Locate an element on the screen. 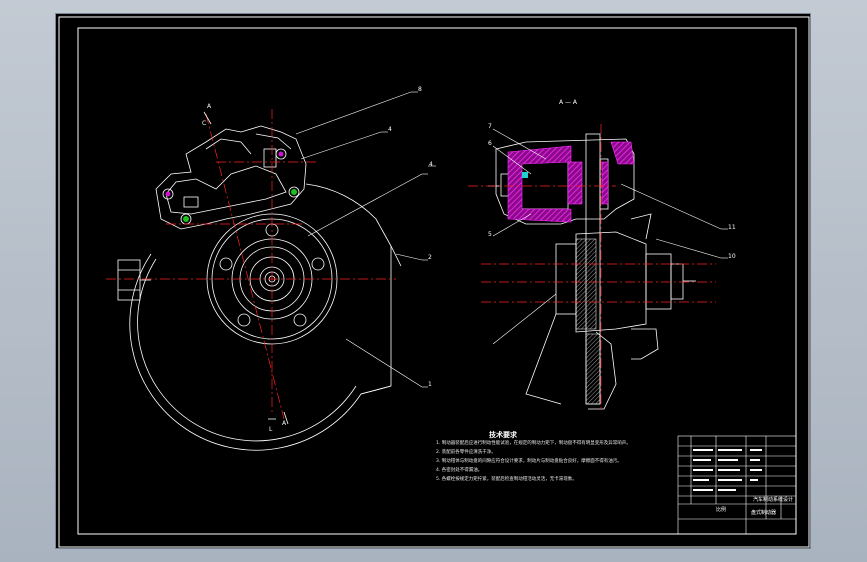 Image resolution: width=867 pixels, height=562 pixels. title-block-company: 汽车制动系统设计 is located at coordinates (773, 500).